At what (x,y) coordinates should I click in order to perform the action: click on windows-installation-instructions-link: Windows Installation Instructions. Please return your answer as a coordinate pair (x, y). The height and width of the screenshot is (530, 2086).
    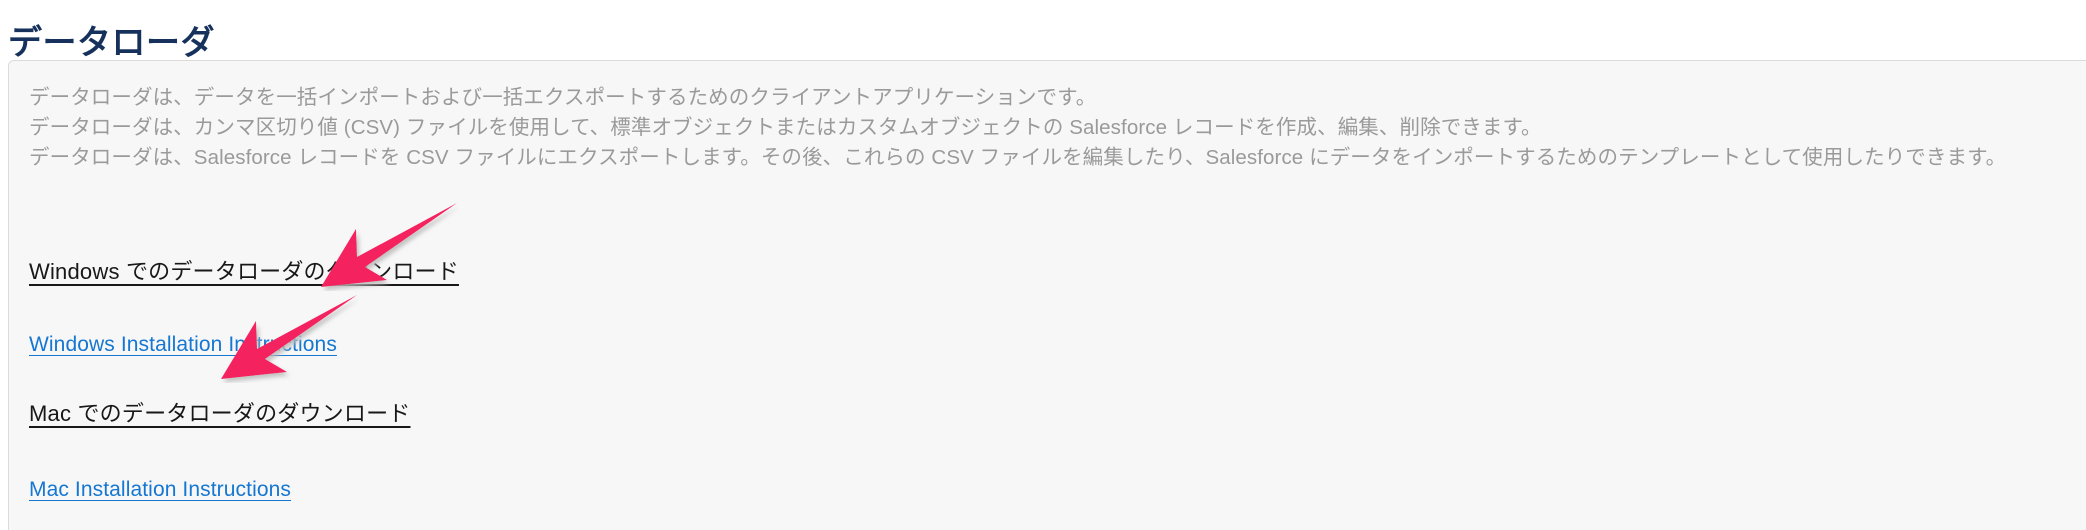
    Looking at the image, I should click on (183, 345).